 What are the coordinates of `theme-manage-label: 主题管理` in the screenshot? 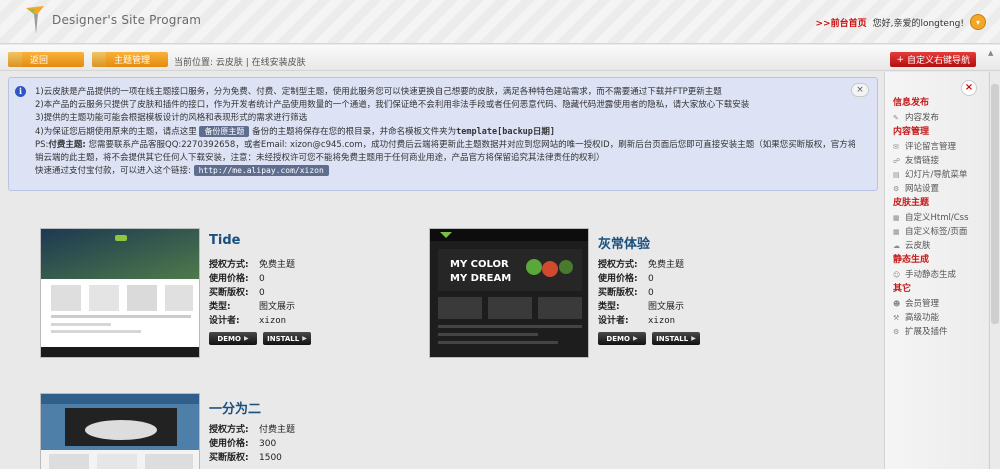 It's located at (132, 61).